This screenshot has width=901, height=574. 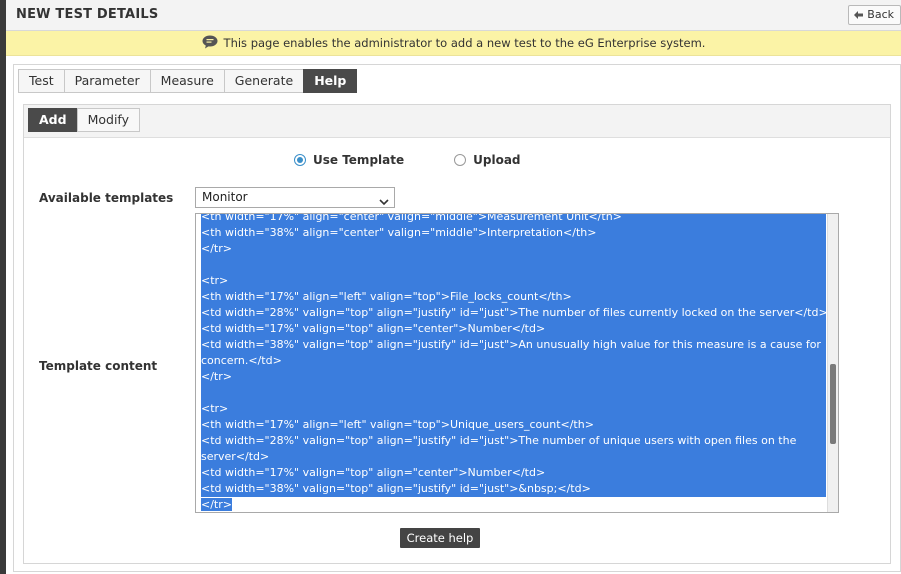 I want to click on upload-label: Upload, so click(x=497, y=160).